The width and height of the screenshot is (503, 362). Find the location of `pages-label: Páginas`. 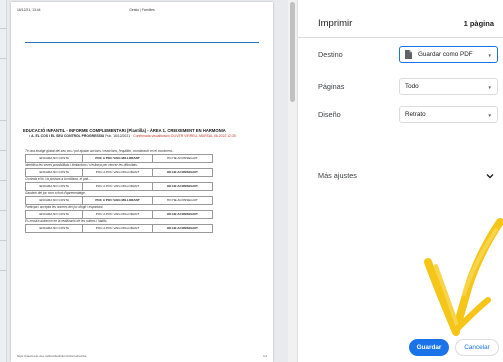

pages-label: Páginas is located at coordinates (331, 86).